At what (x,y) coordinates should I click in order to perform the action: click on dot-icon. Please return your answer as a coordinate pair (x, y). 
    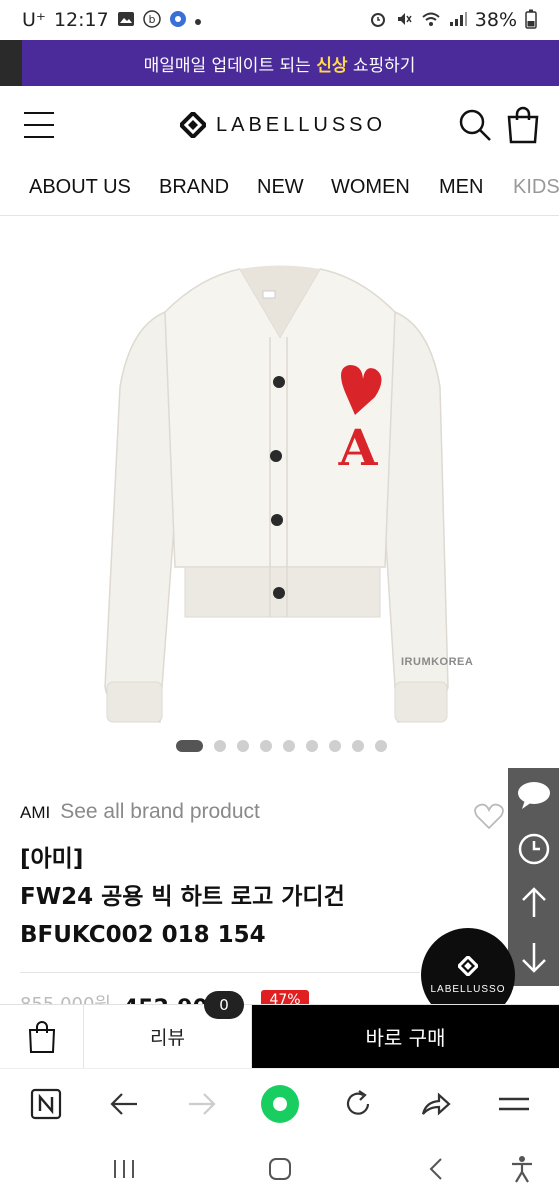
    Looking at the image, I should click on (197, 20).